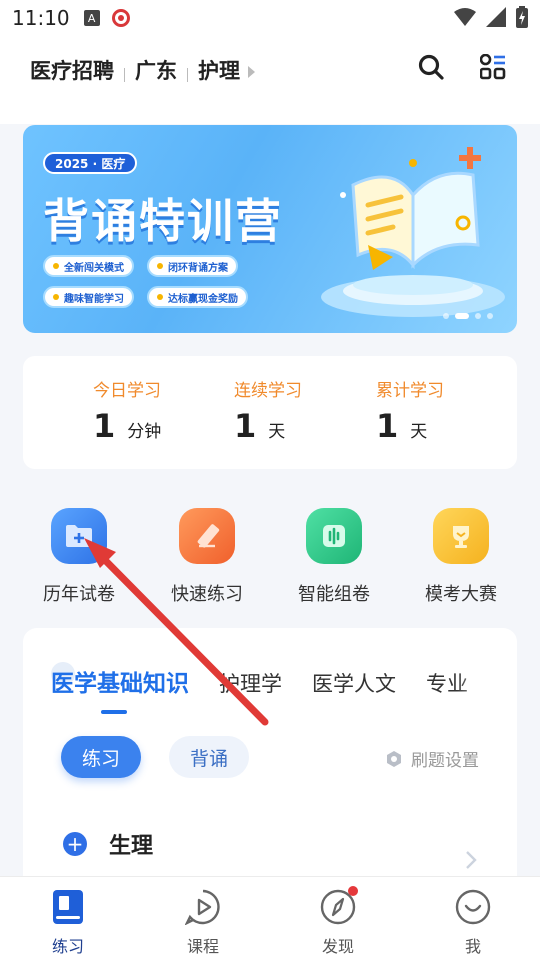 This screenshot has height=960, width=540. What do you see at coordinates (219, 70) in the screenshot?
I see `breadcrumb-subject: 护理` at bounding box center [219, 70].